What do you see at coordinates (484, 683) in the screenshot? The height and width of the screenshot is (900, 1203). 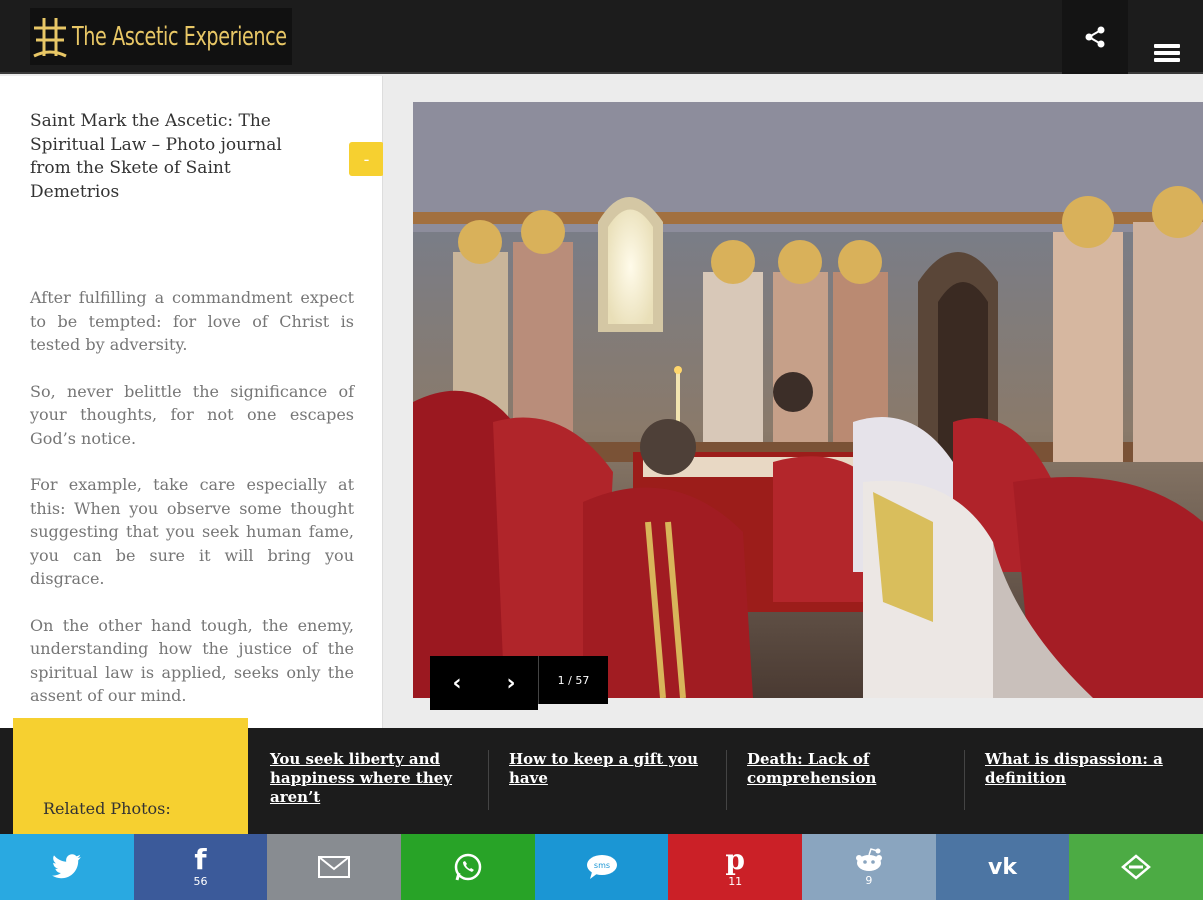 I see `gallery-nav: ‹ ›` at bounding box center [484, 683].